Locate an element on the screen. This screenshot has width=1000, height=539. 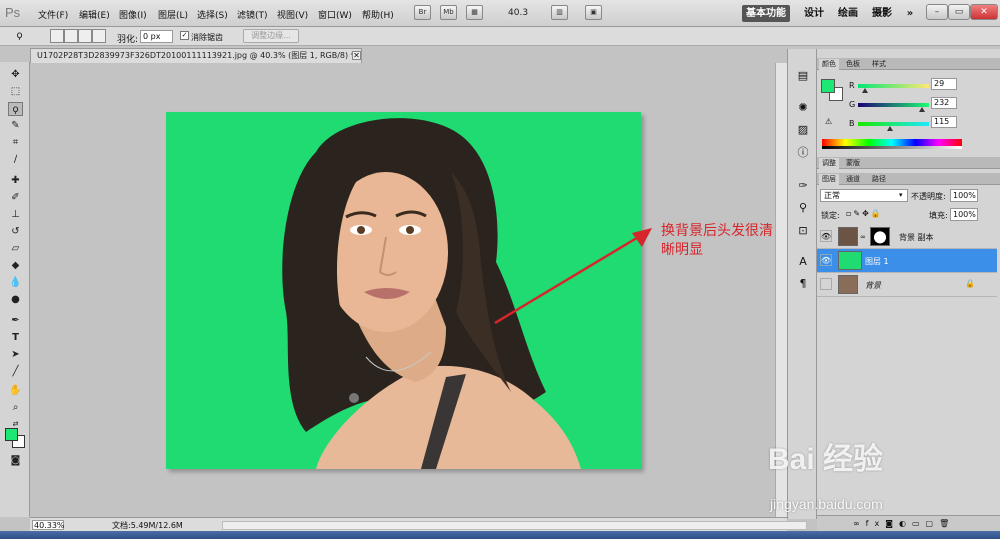
fx-icon: fx is located at coordinates (876, 523).